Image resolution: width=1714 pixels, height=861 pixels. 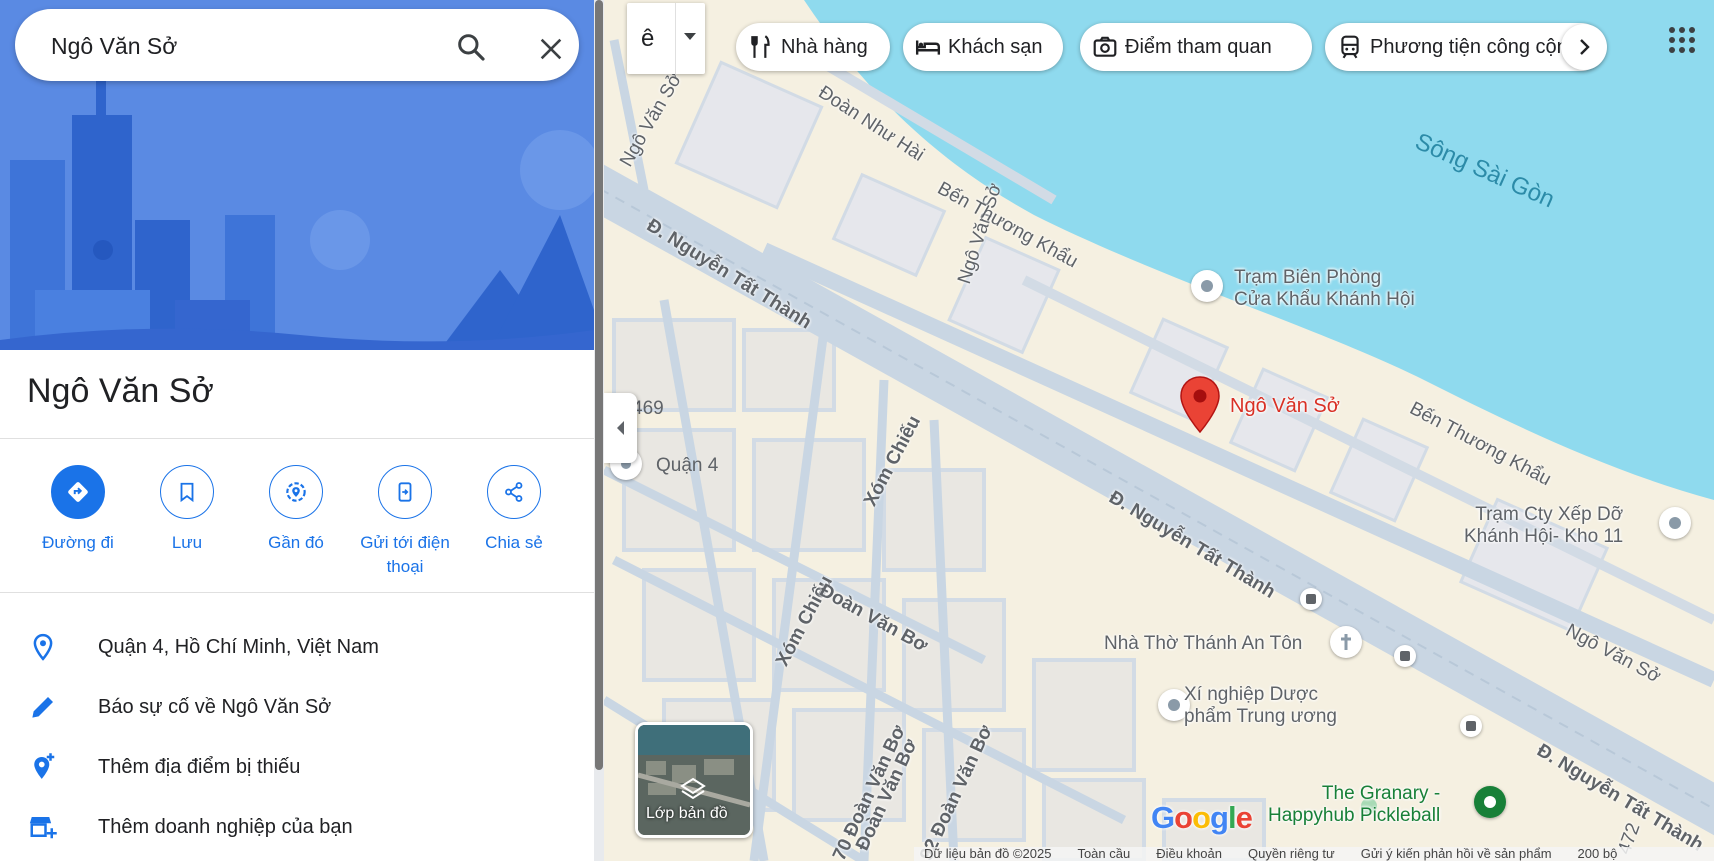 I want to click on search-input, so click(x=241, y=46).